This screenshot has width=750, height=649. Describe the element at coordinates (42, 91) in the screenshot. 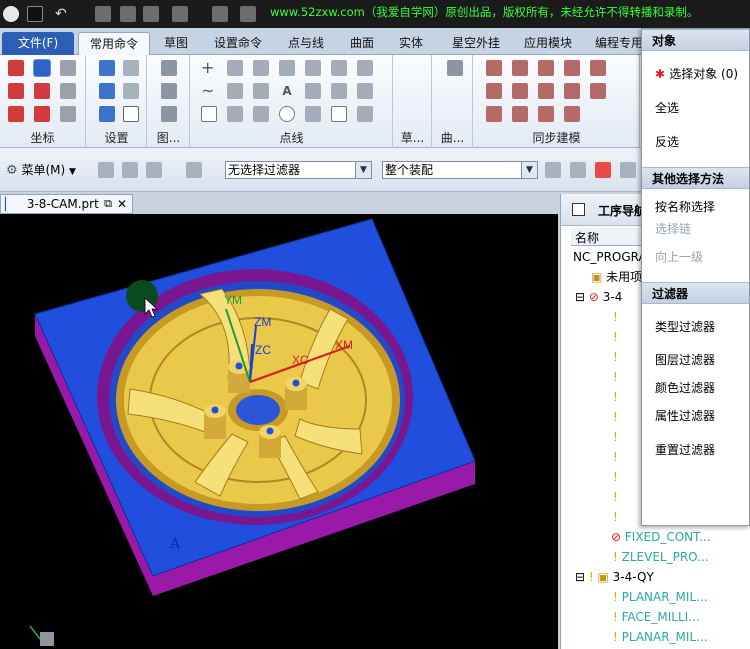

I see `wcs-orient-icon` at that location.